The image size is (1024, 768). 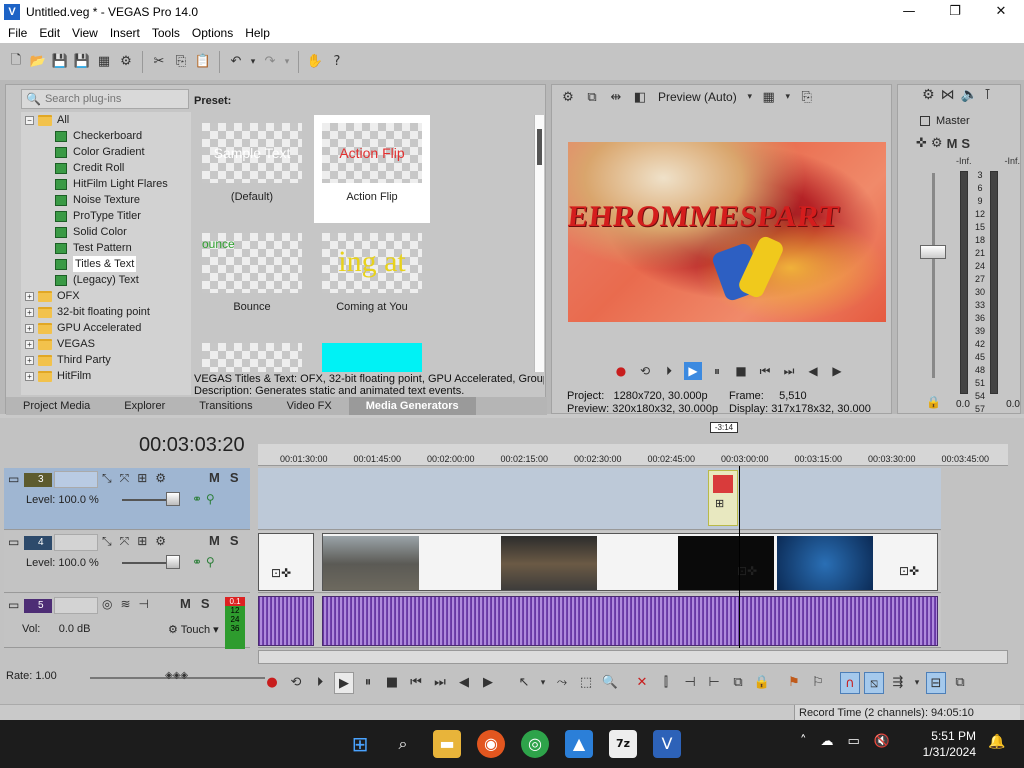 I want to click on preset-scrollbar, so click(x=539, y=243).